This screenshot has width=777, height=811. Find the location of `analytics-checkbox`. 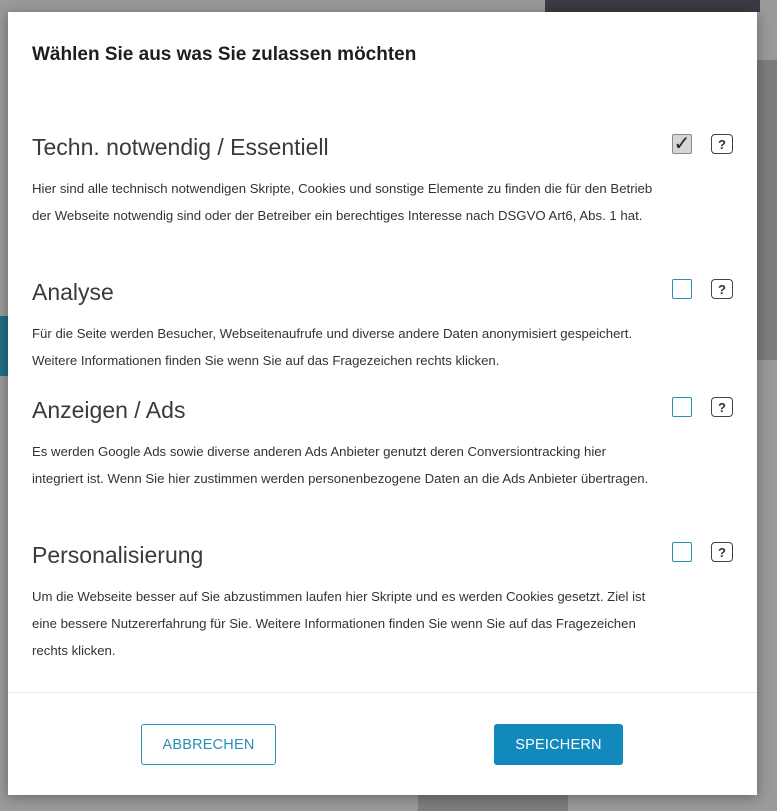

analytics-checkbox is located at coordinates (682, 289).